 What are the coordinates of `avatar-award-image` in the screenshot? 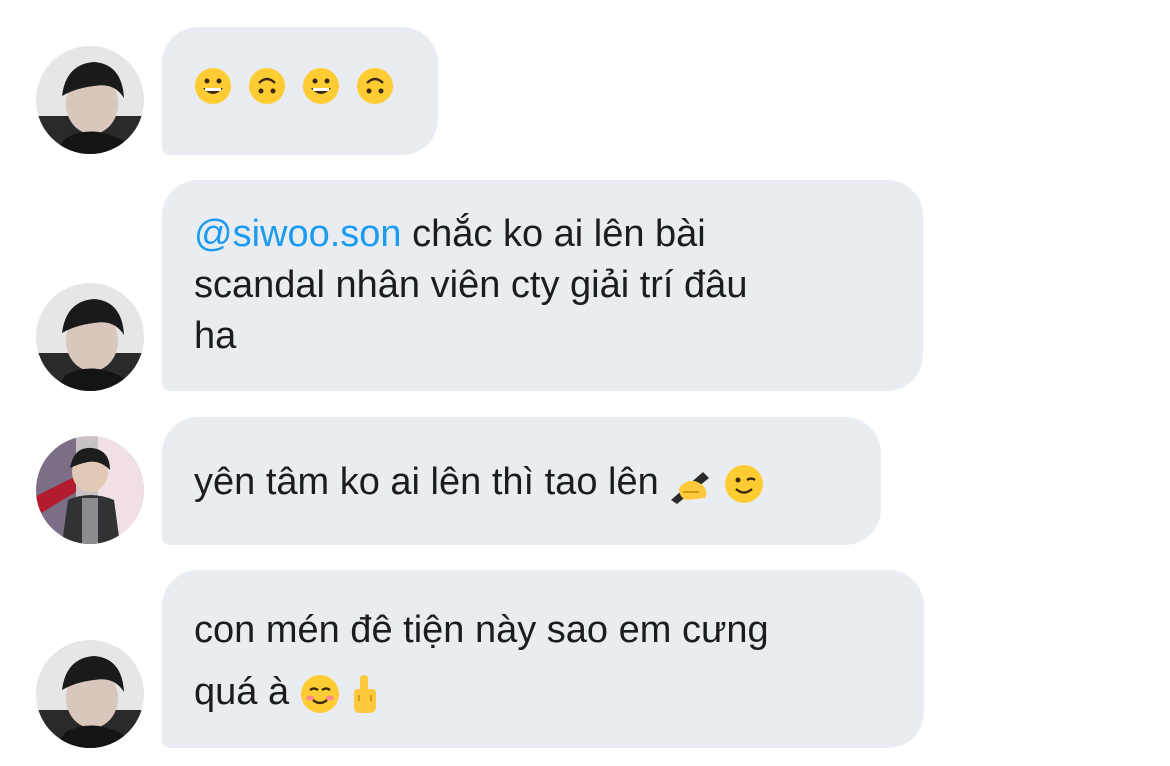 It's located at (90, 490).